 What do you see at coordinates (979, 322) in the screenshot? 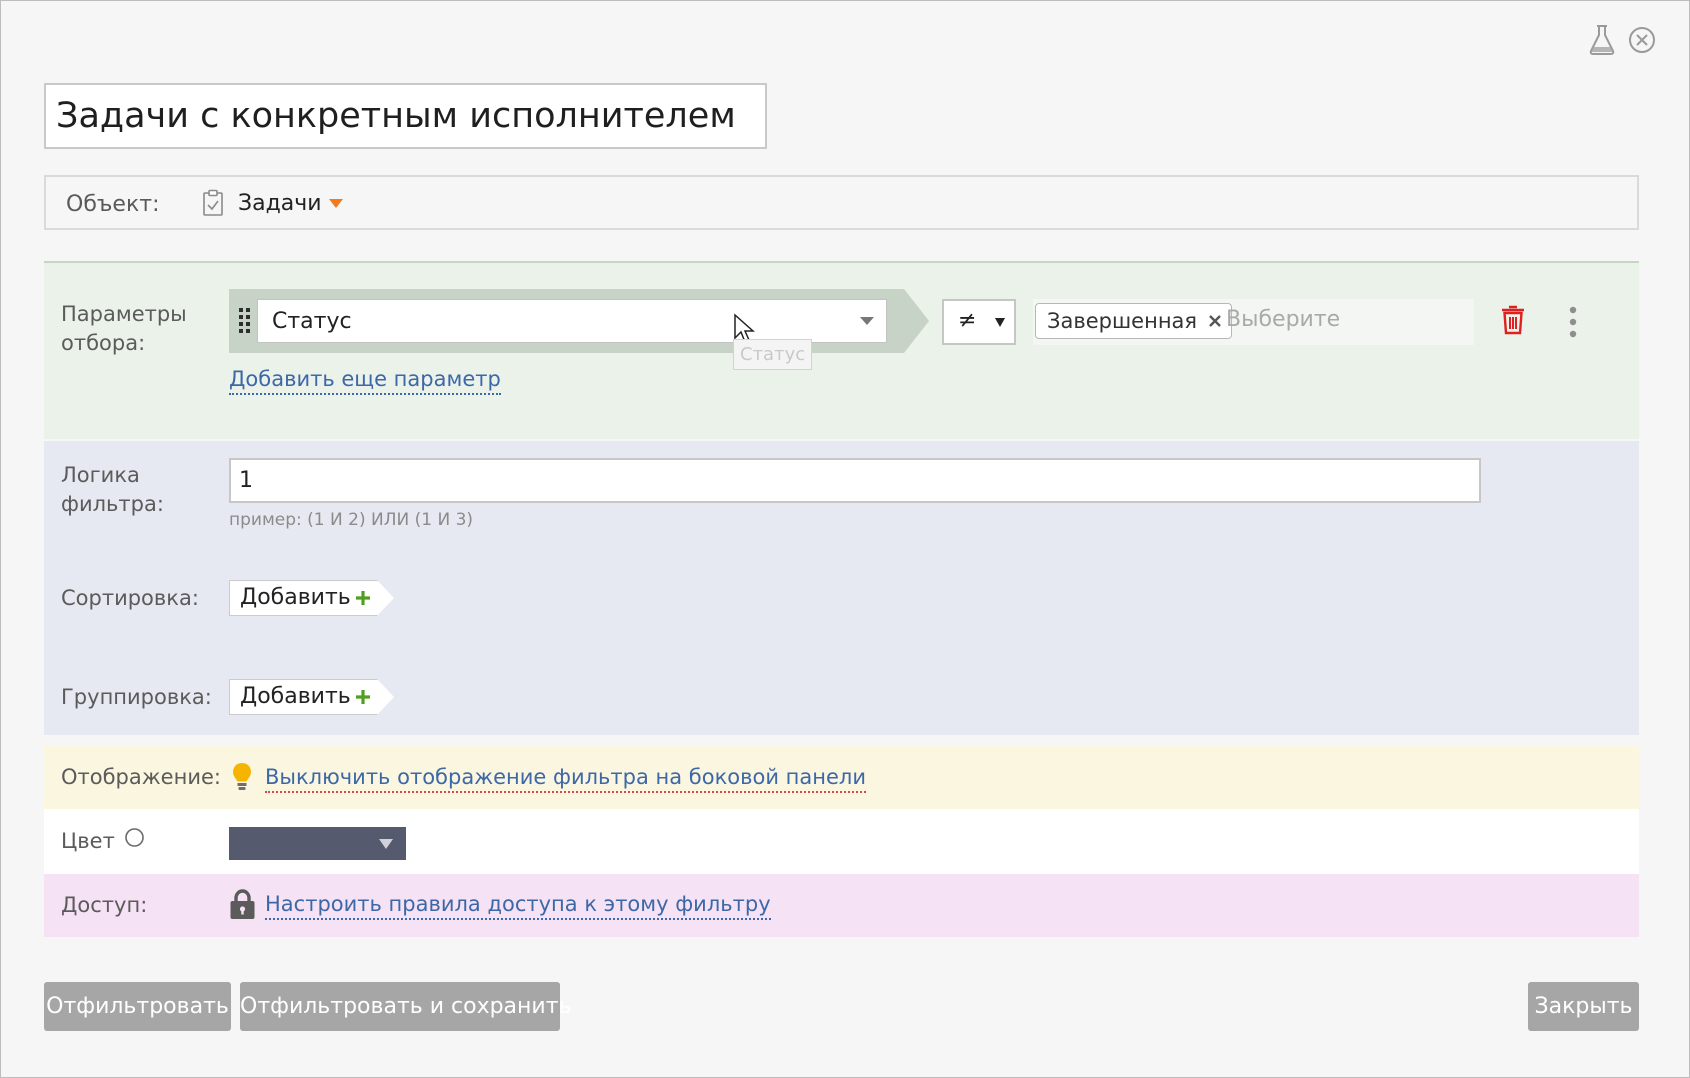
I see `operator-select: ≠` at bounding box center [979, 322].